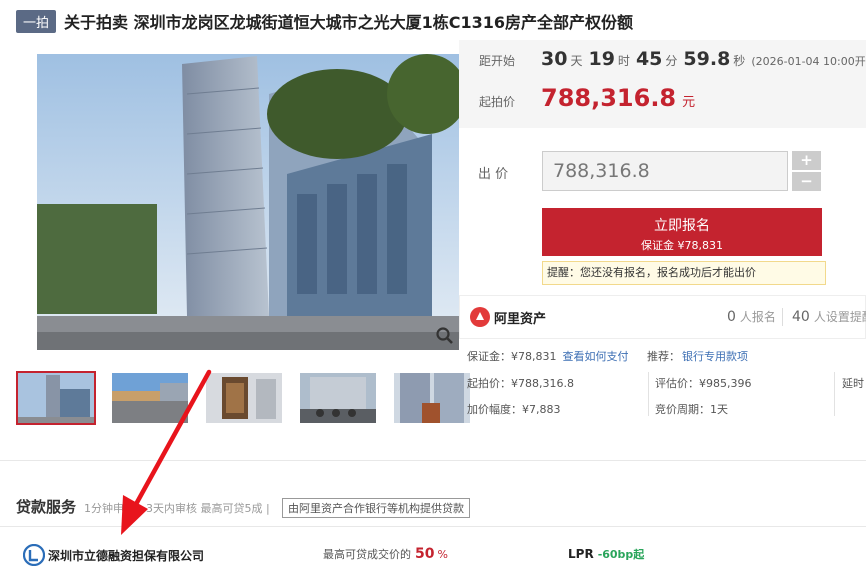 The height and width of the screenshot is (588, 866). What do you see at coordinates (367, 554) in the screenshot?
I see `max-loan-label: 最高可贷成交价的` at bounding box center [367, 554].